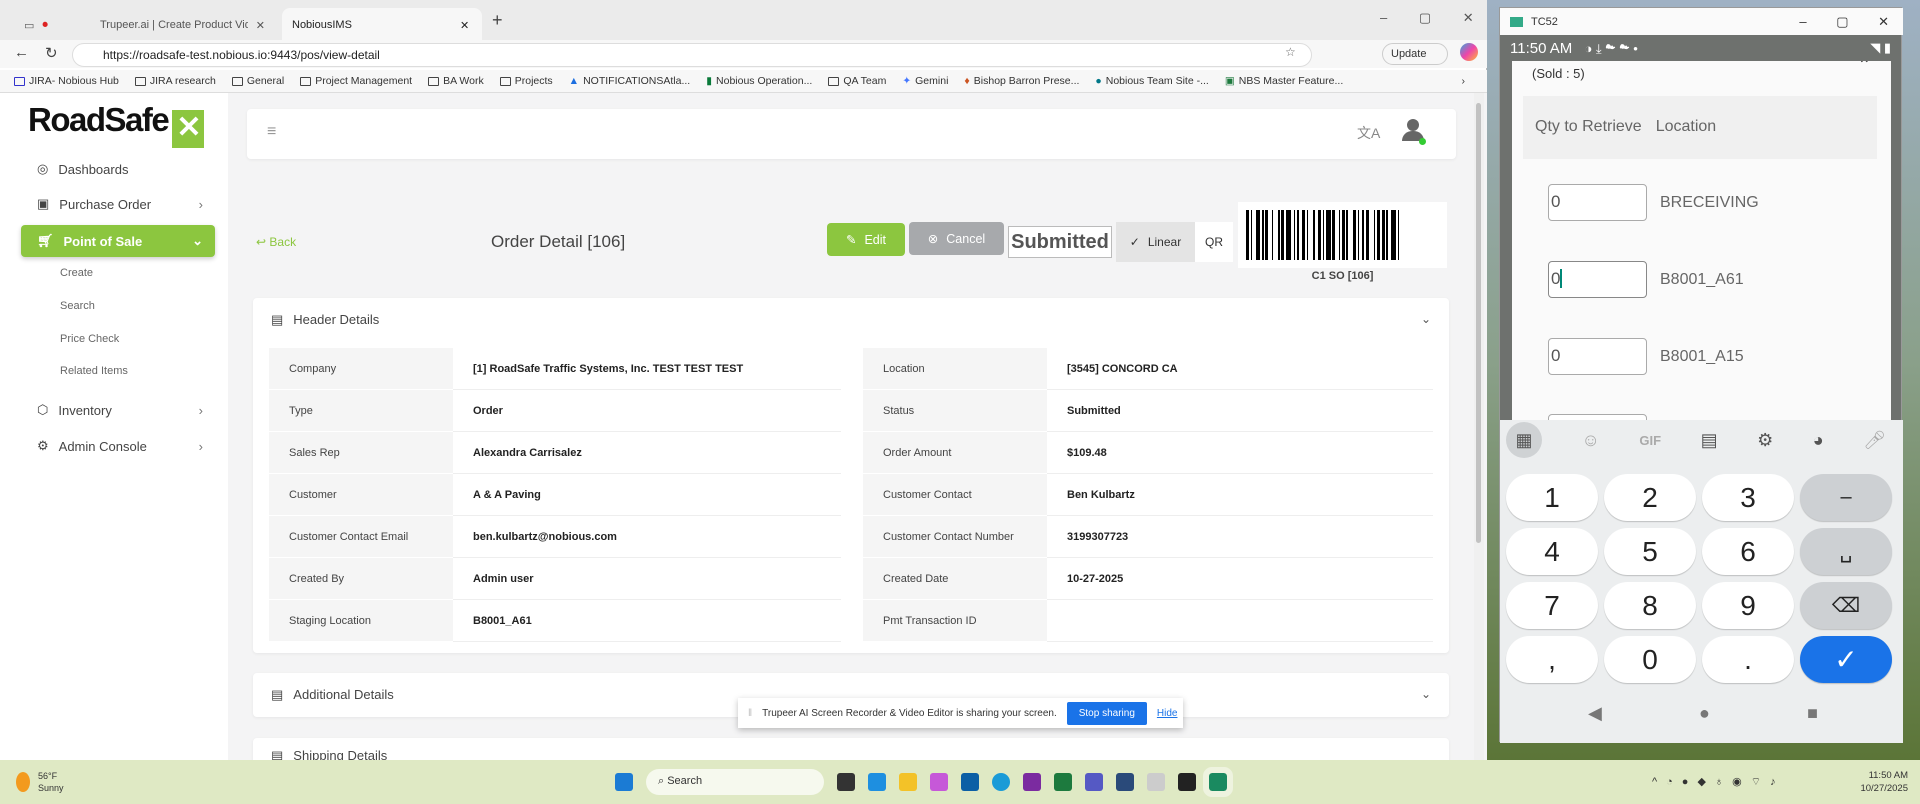 The image size is (1920, 804). Describe the element at coordinates (1874, 440) in the screenshot. I see `microphone-icon: 🎤︎` at that location.